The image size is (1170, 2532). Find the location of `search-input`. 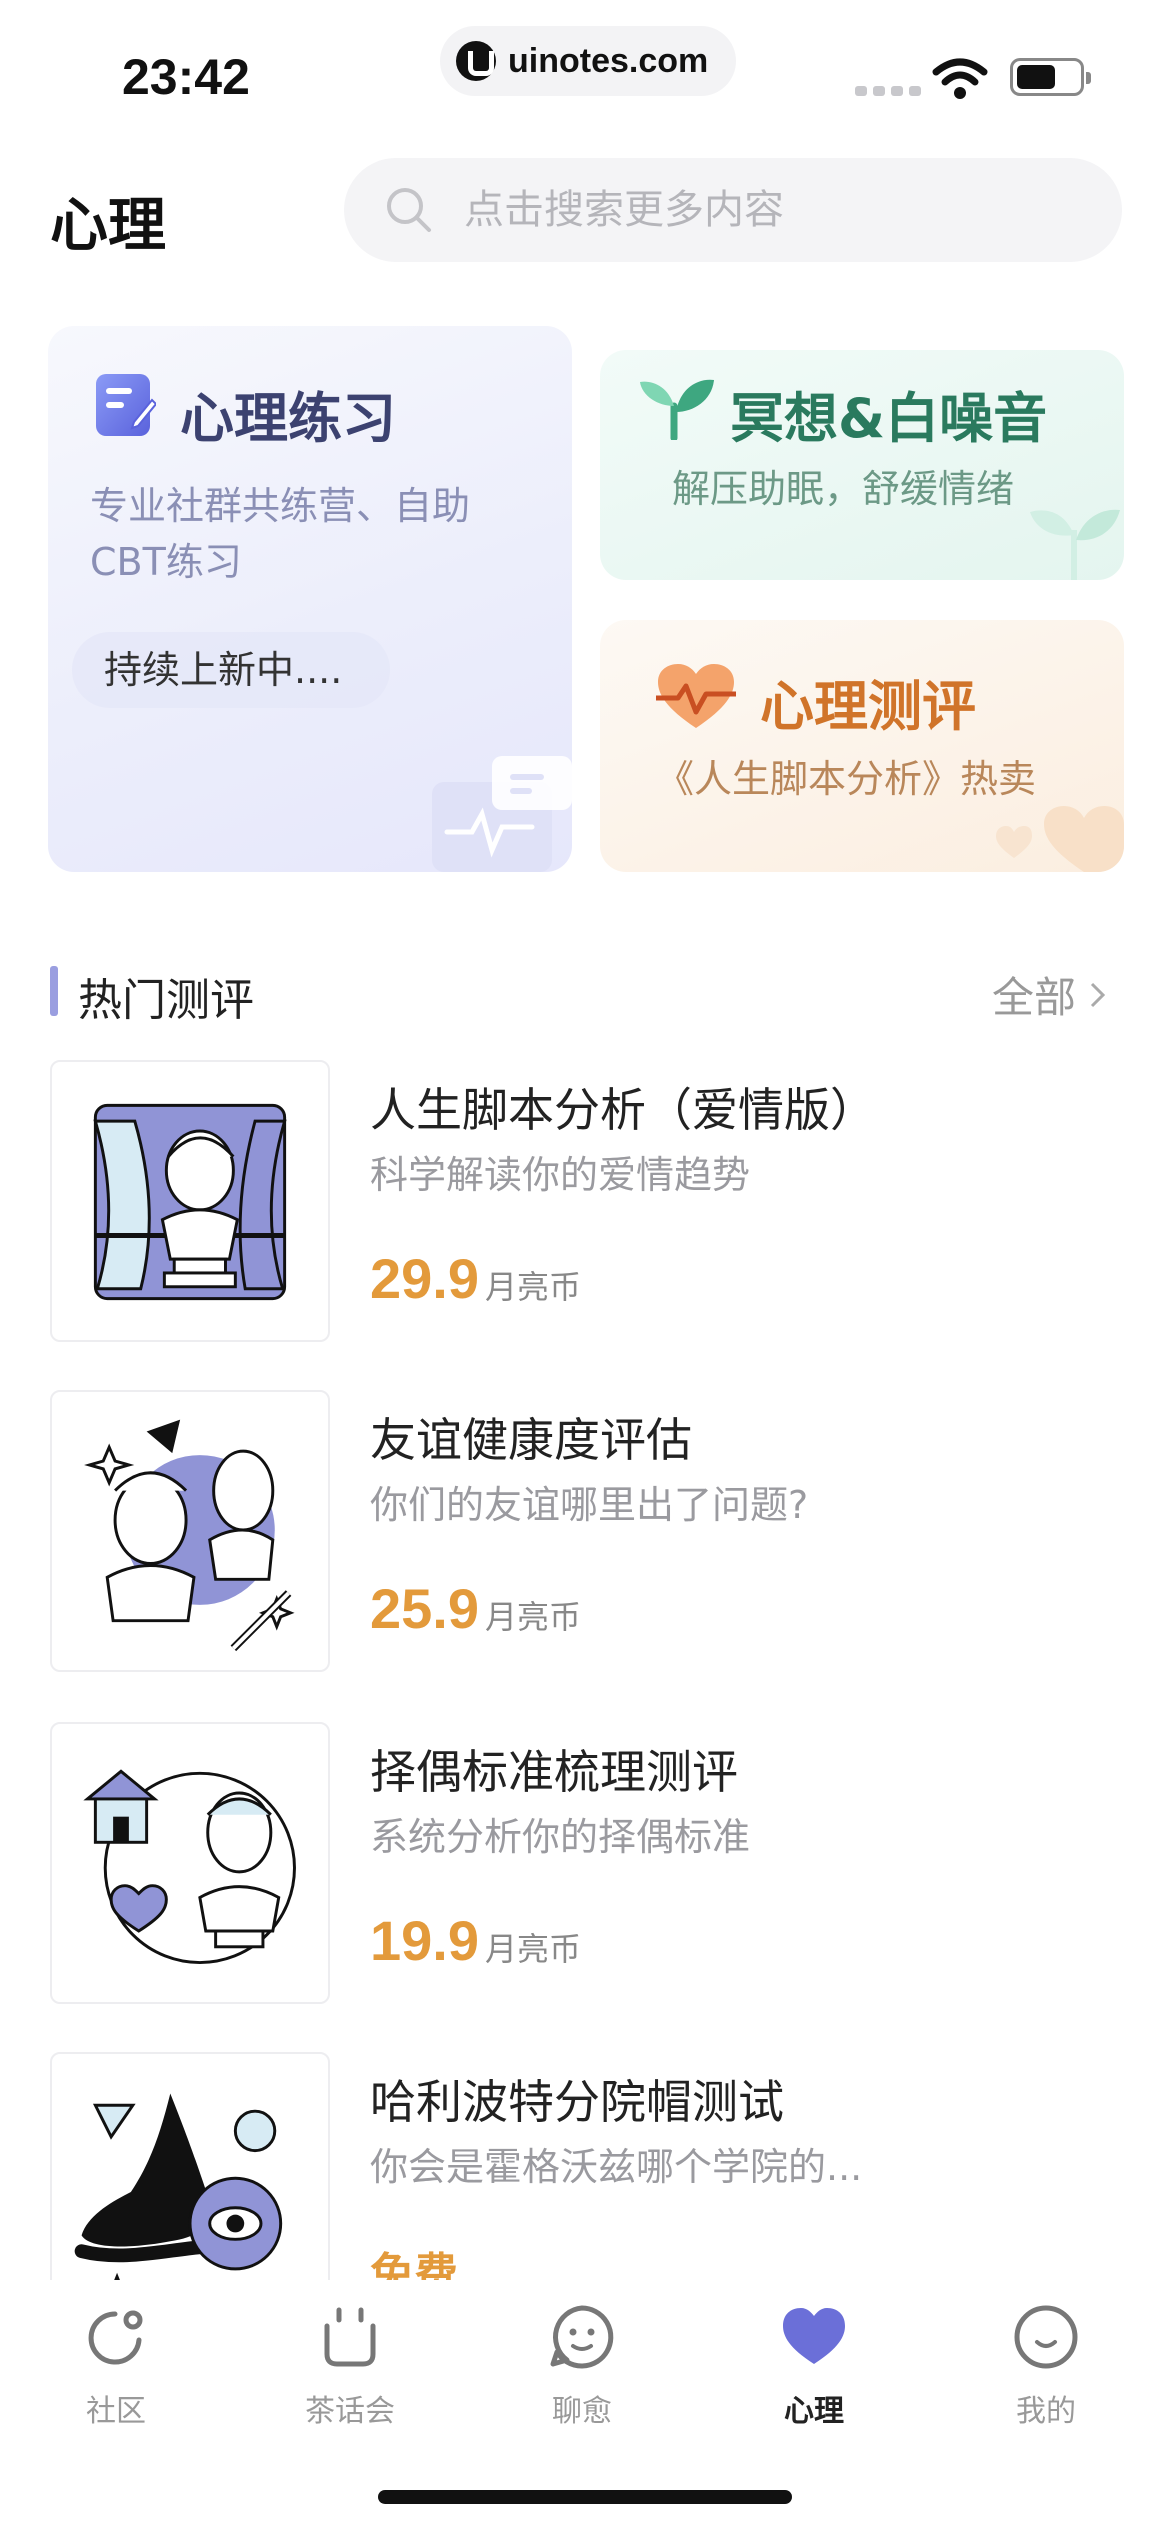

search-input is located at coordinates (764, 210).